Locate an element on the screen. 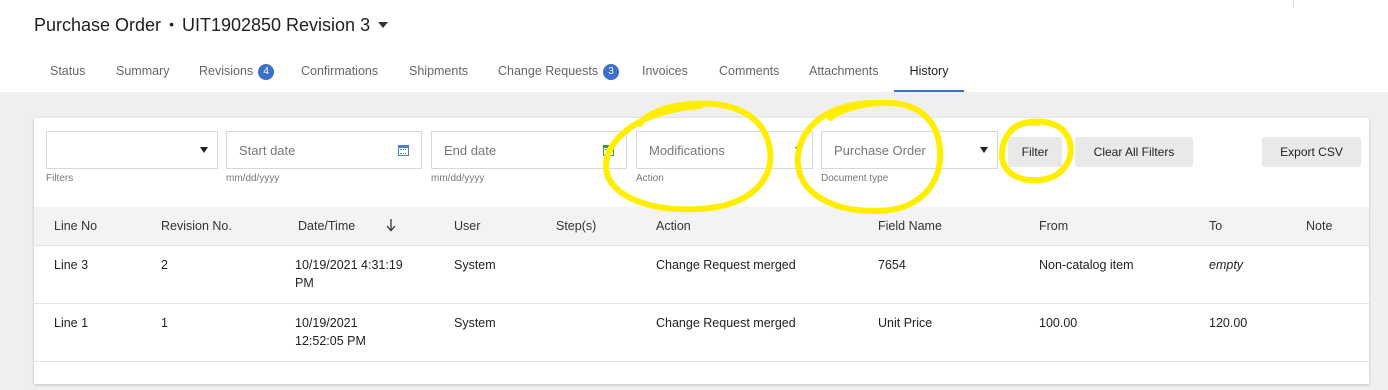 The width and height of the screenshot is (1388, 390). column-date-time: Date/Time is located at coordinates (326, 226).